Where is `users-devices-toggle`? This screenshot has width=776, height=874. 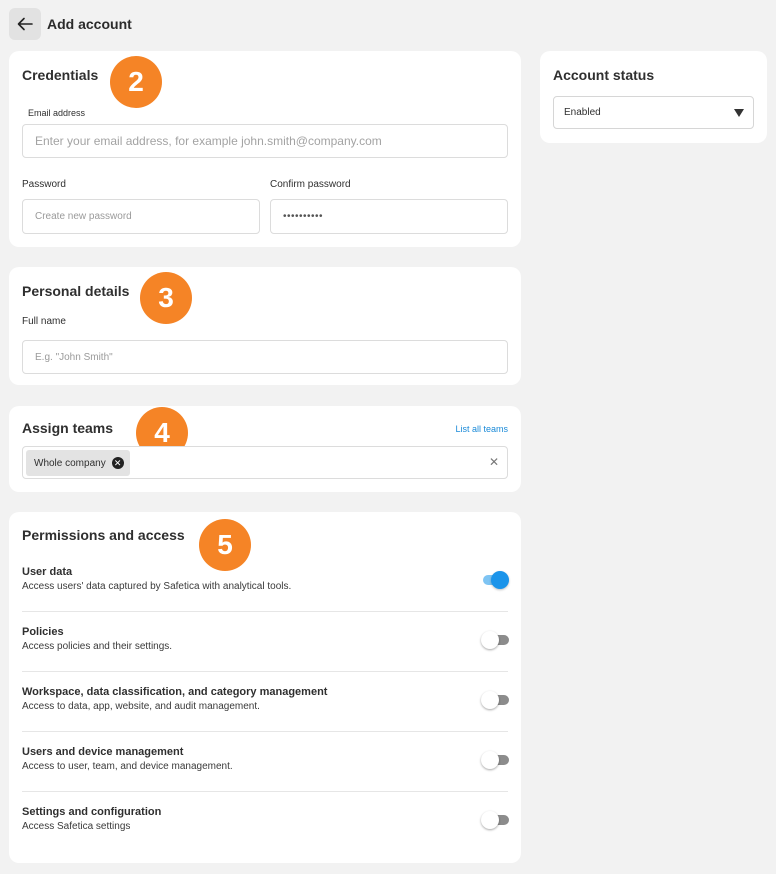 users-devices-toggle is located at coordinates (495, 760).